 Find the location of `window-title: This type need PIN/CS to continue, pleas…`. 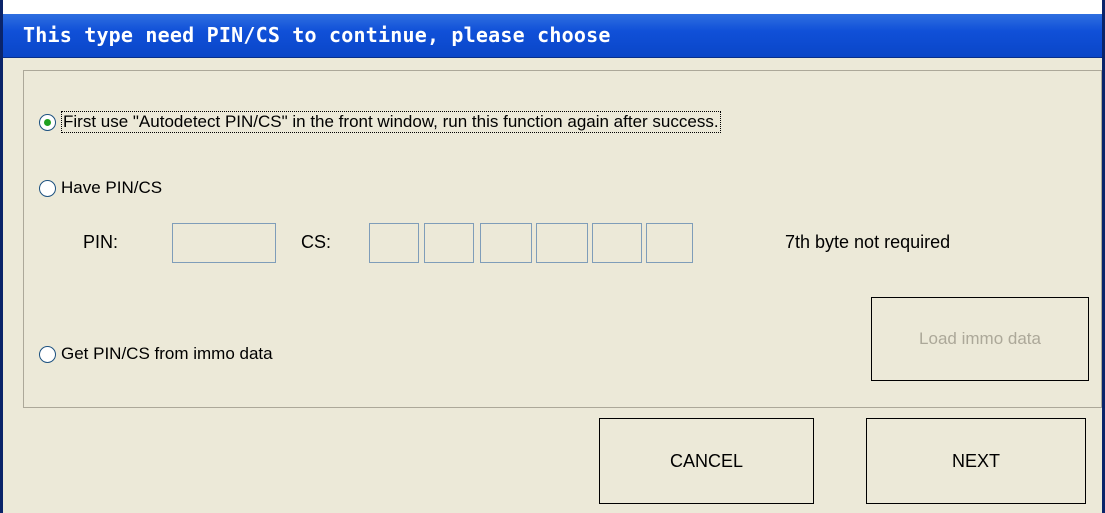

window-title: This type need PIN/CS to continue, pleas… is located at coordinates (317, 35).